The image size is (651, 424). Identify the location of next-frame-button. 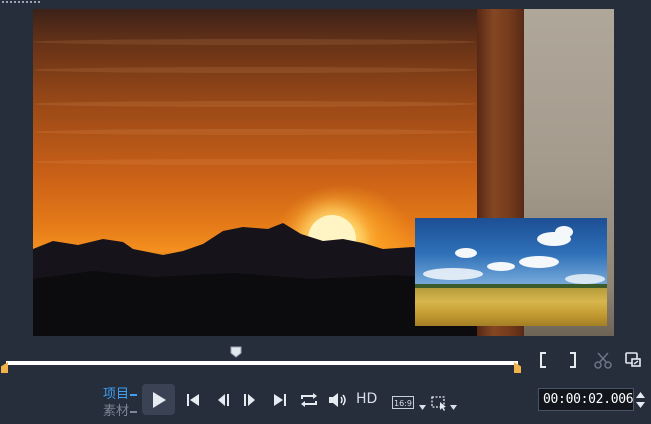
(250, 400).